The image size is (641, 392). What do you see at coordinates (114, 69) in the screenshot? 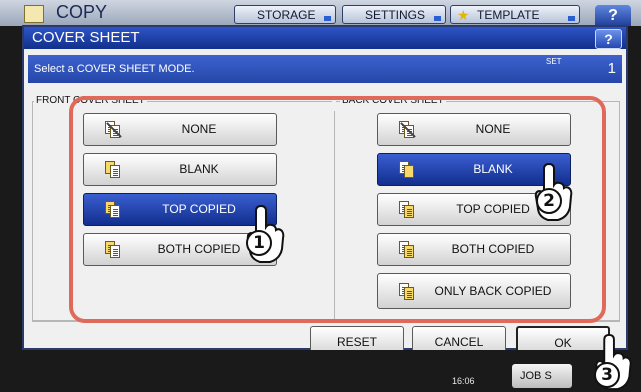
I see `instruction-message: Select a COVER SHEET MODE.` at bounding box center [114, 69].